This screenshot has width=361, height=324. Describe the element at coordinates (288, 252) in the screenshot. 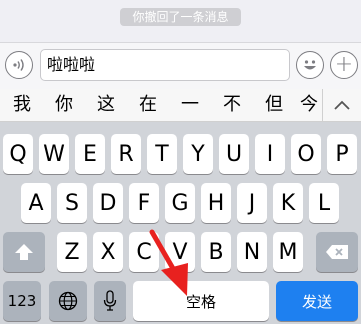

I see `key-m: M` at that location.